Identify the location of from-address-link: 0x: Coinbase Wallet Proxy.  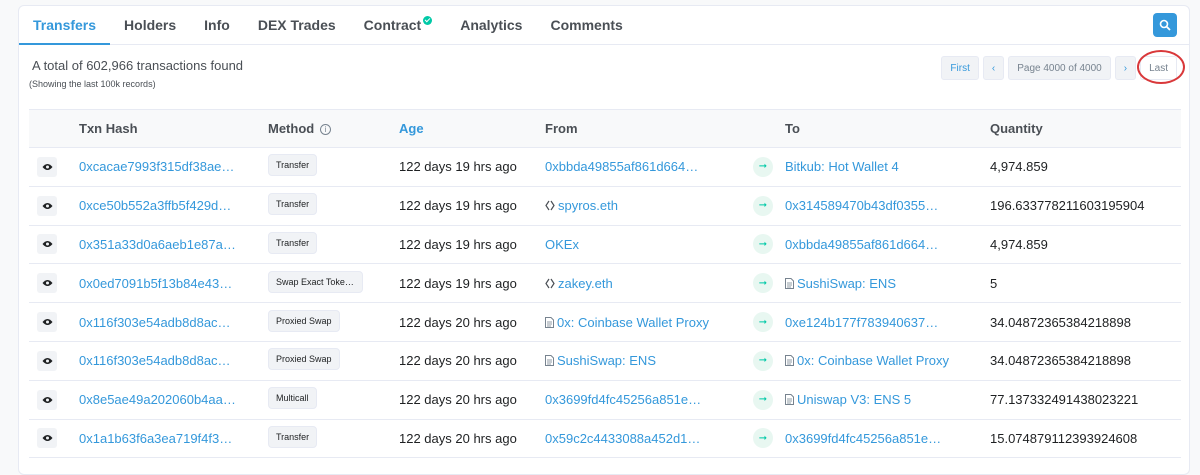
(633, 322).